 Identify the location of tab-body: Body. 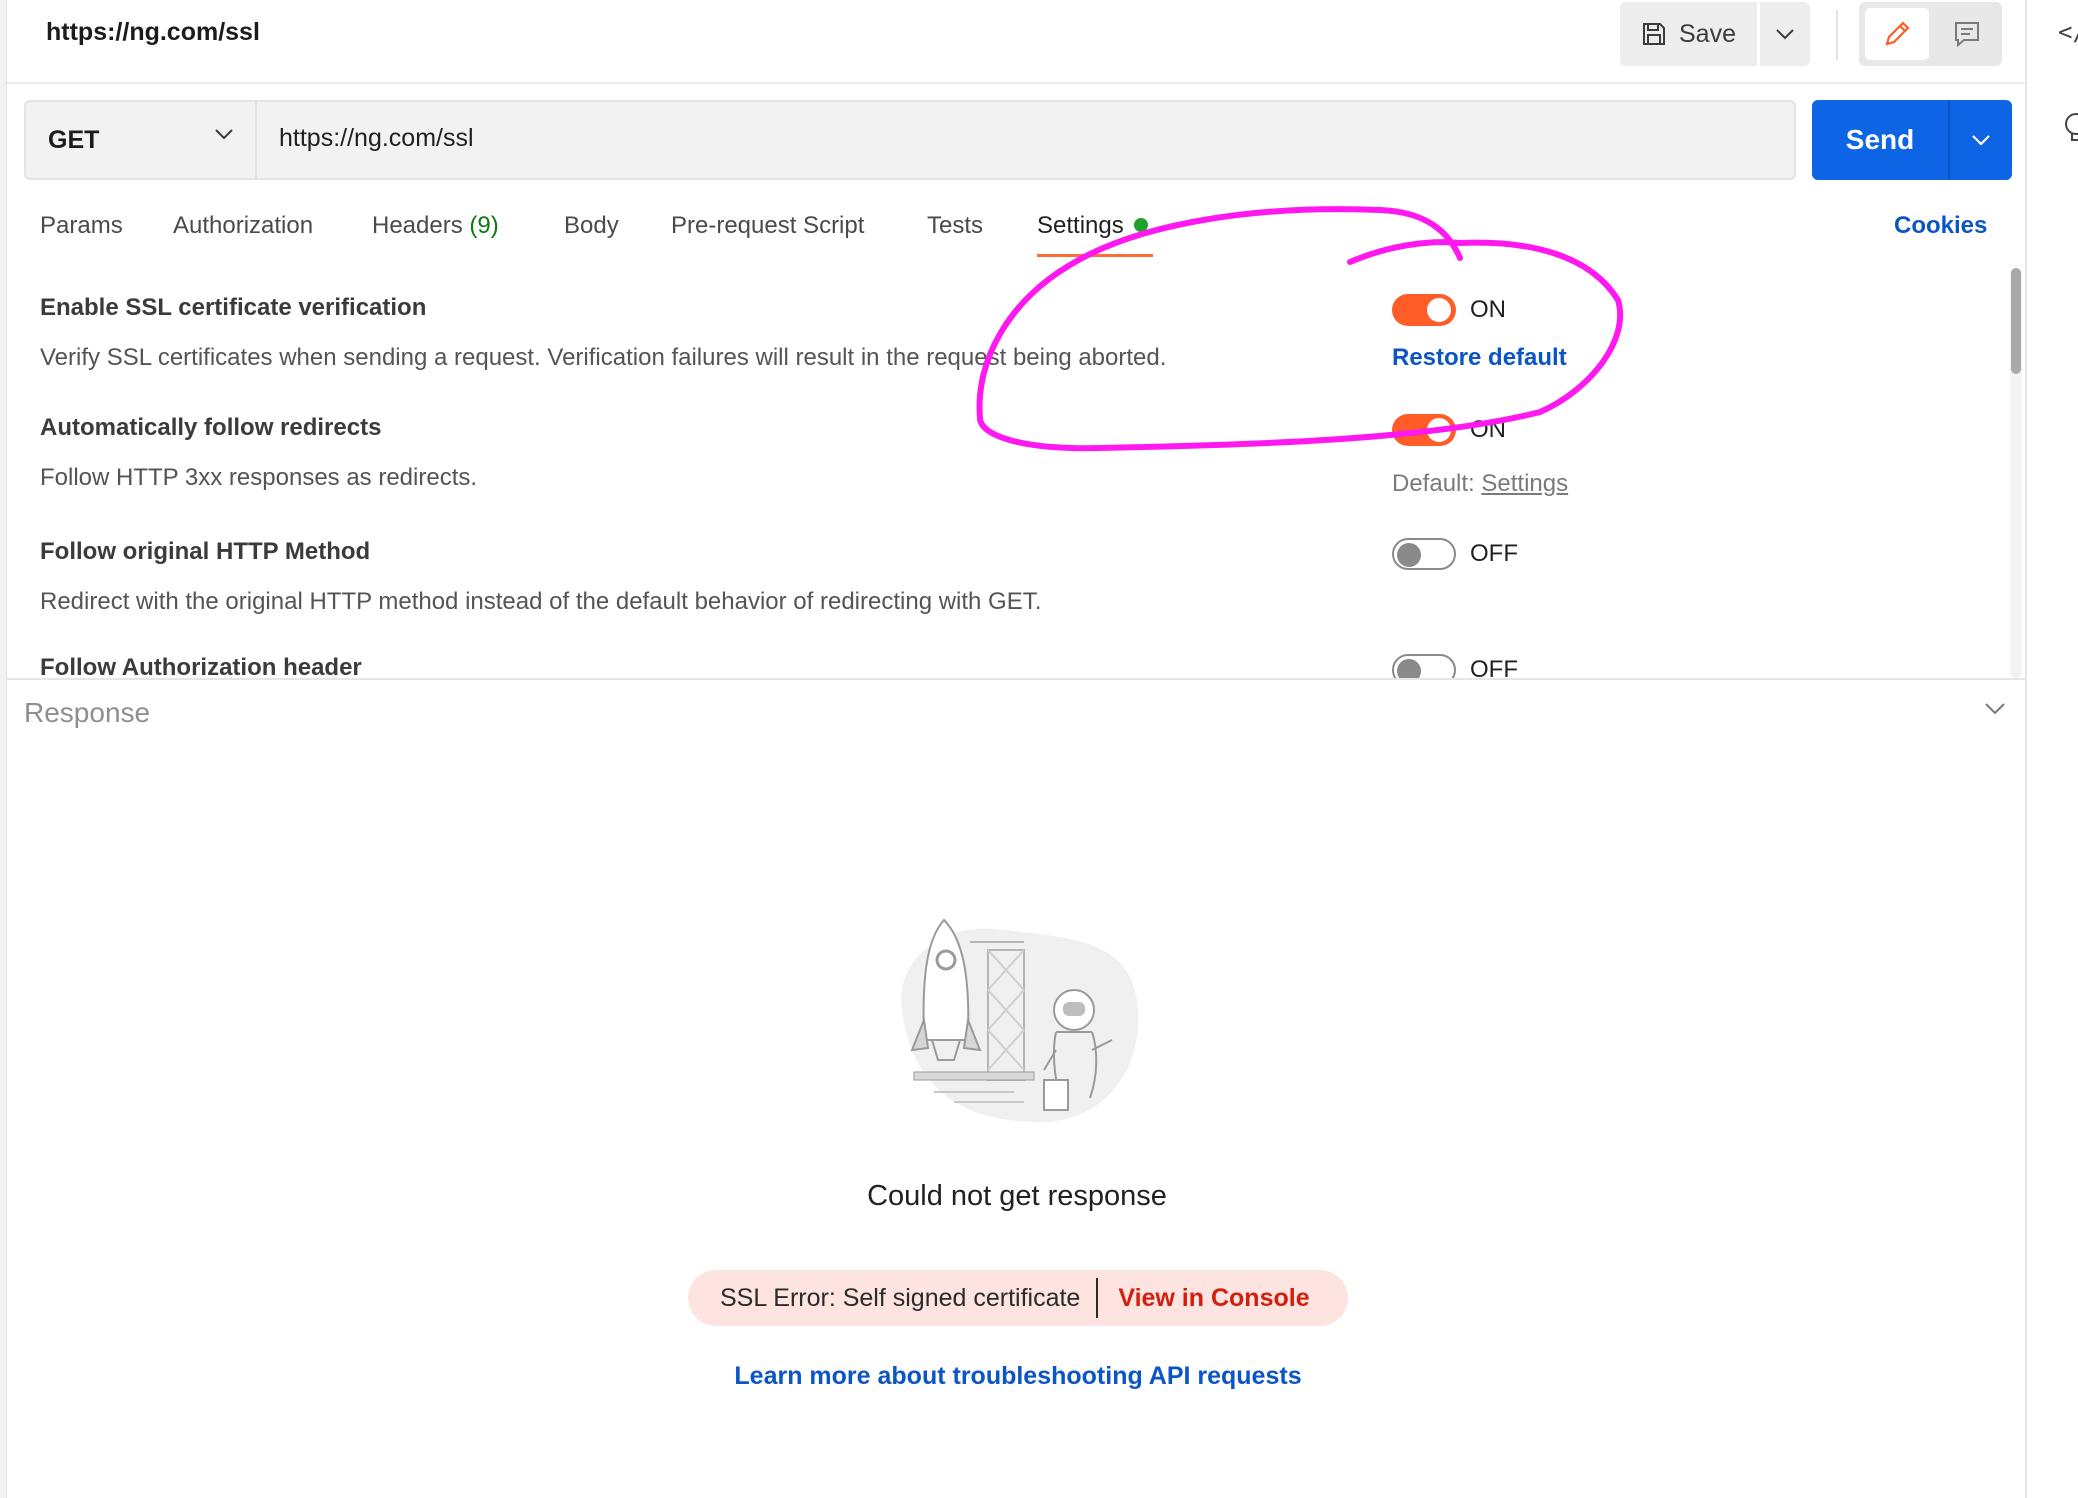
(591, 226).